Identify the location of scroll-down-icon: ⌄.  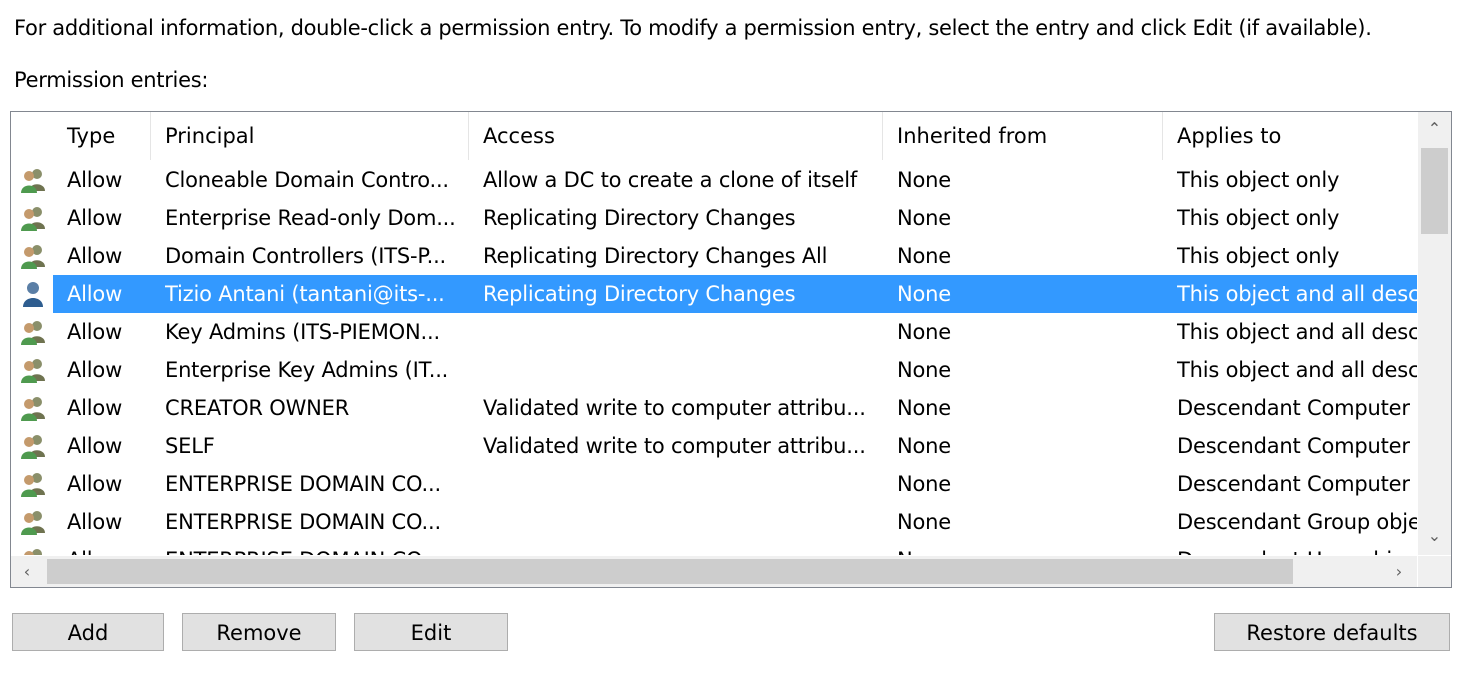
(1434, 535).